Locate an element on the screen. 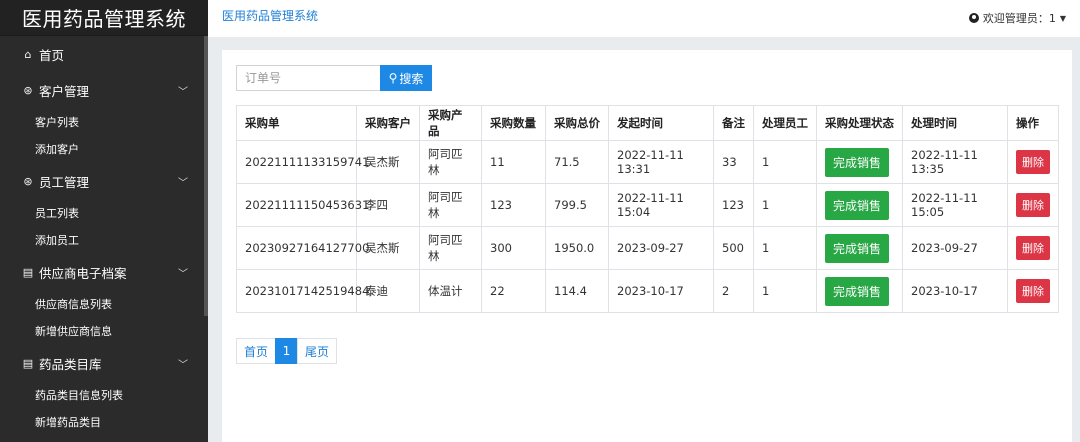  sidebar-subitem: 客户列表 is located at coordinates (104, 122).